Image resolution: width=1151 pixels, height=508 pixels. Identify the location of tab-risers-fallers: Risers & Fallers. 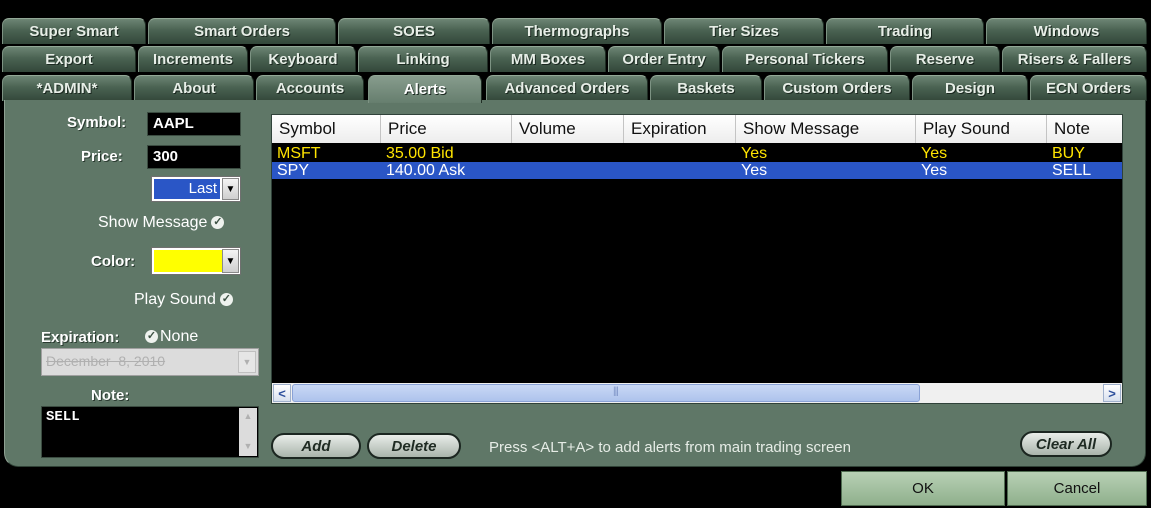
(1074, 59).